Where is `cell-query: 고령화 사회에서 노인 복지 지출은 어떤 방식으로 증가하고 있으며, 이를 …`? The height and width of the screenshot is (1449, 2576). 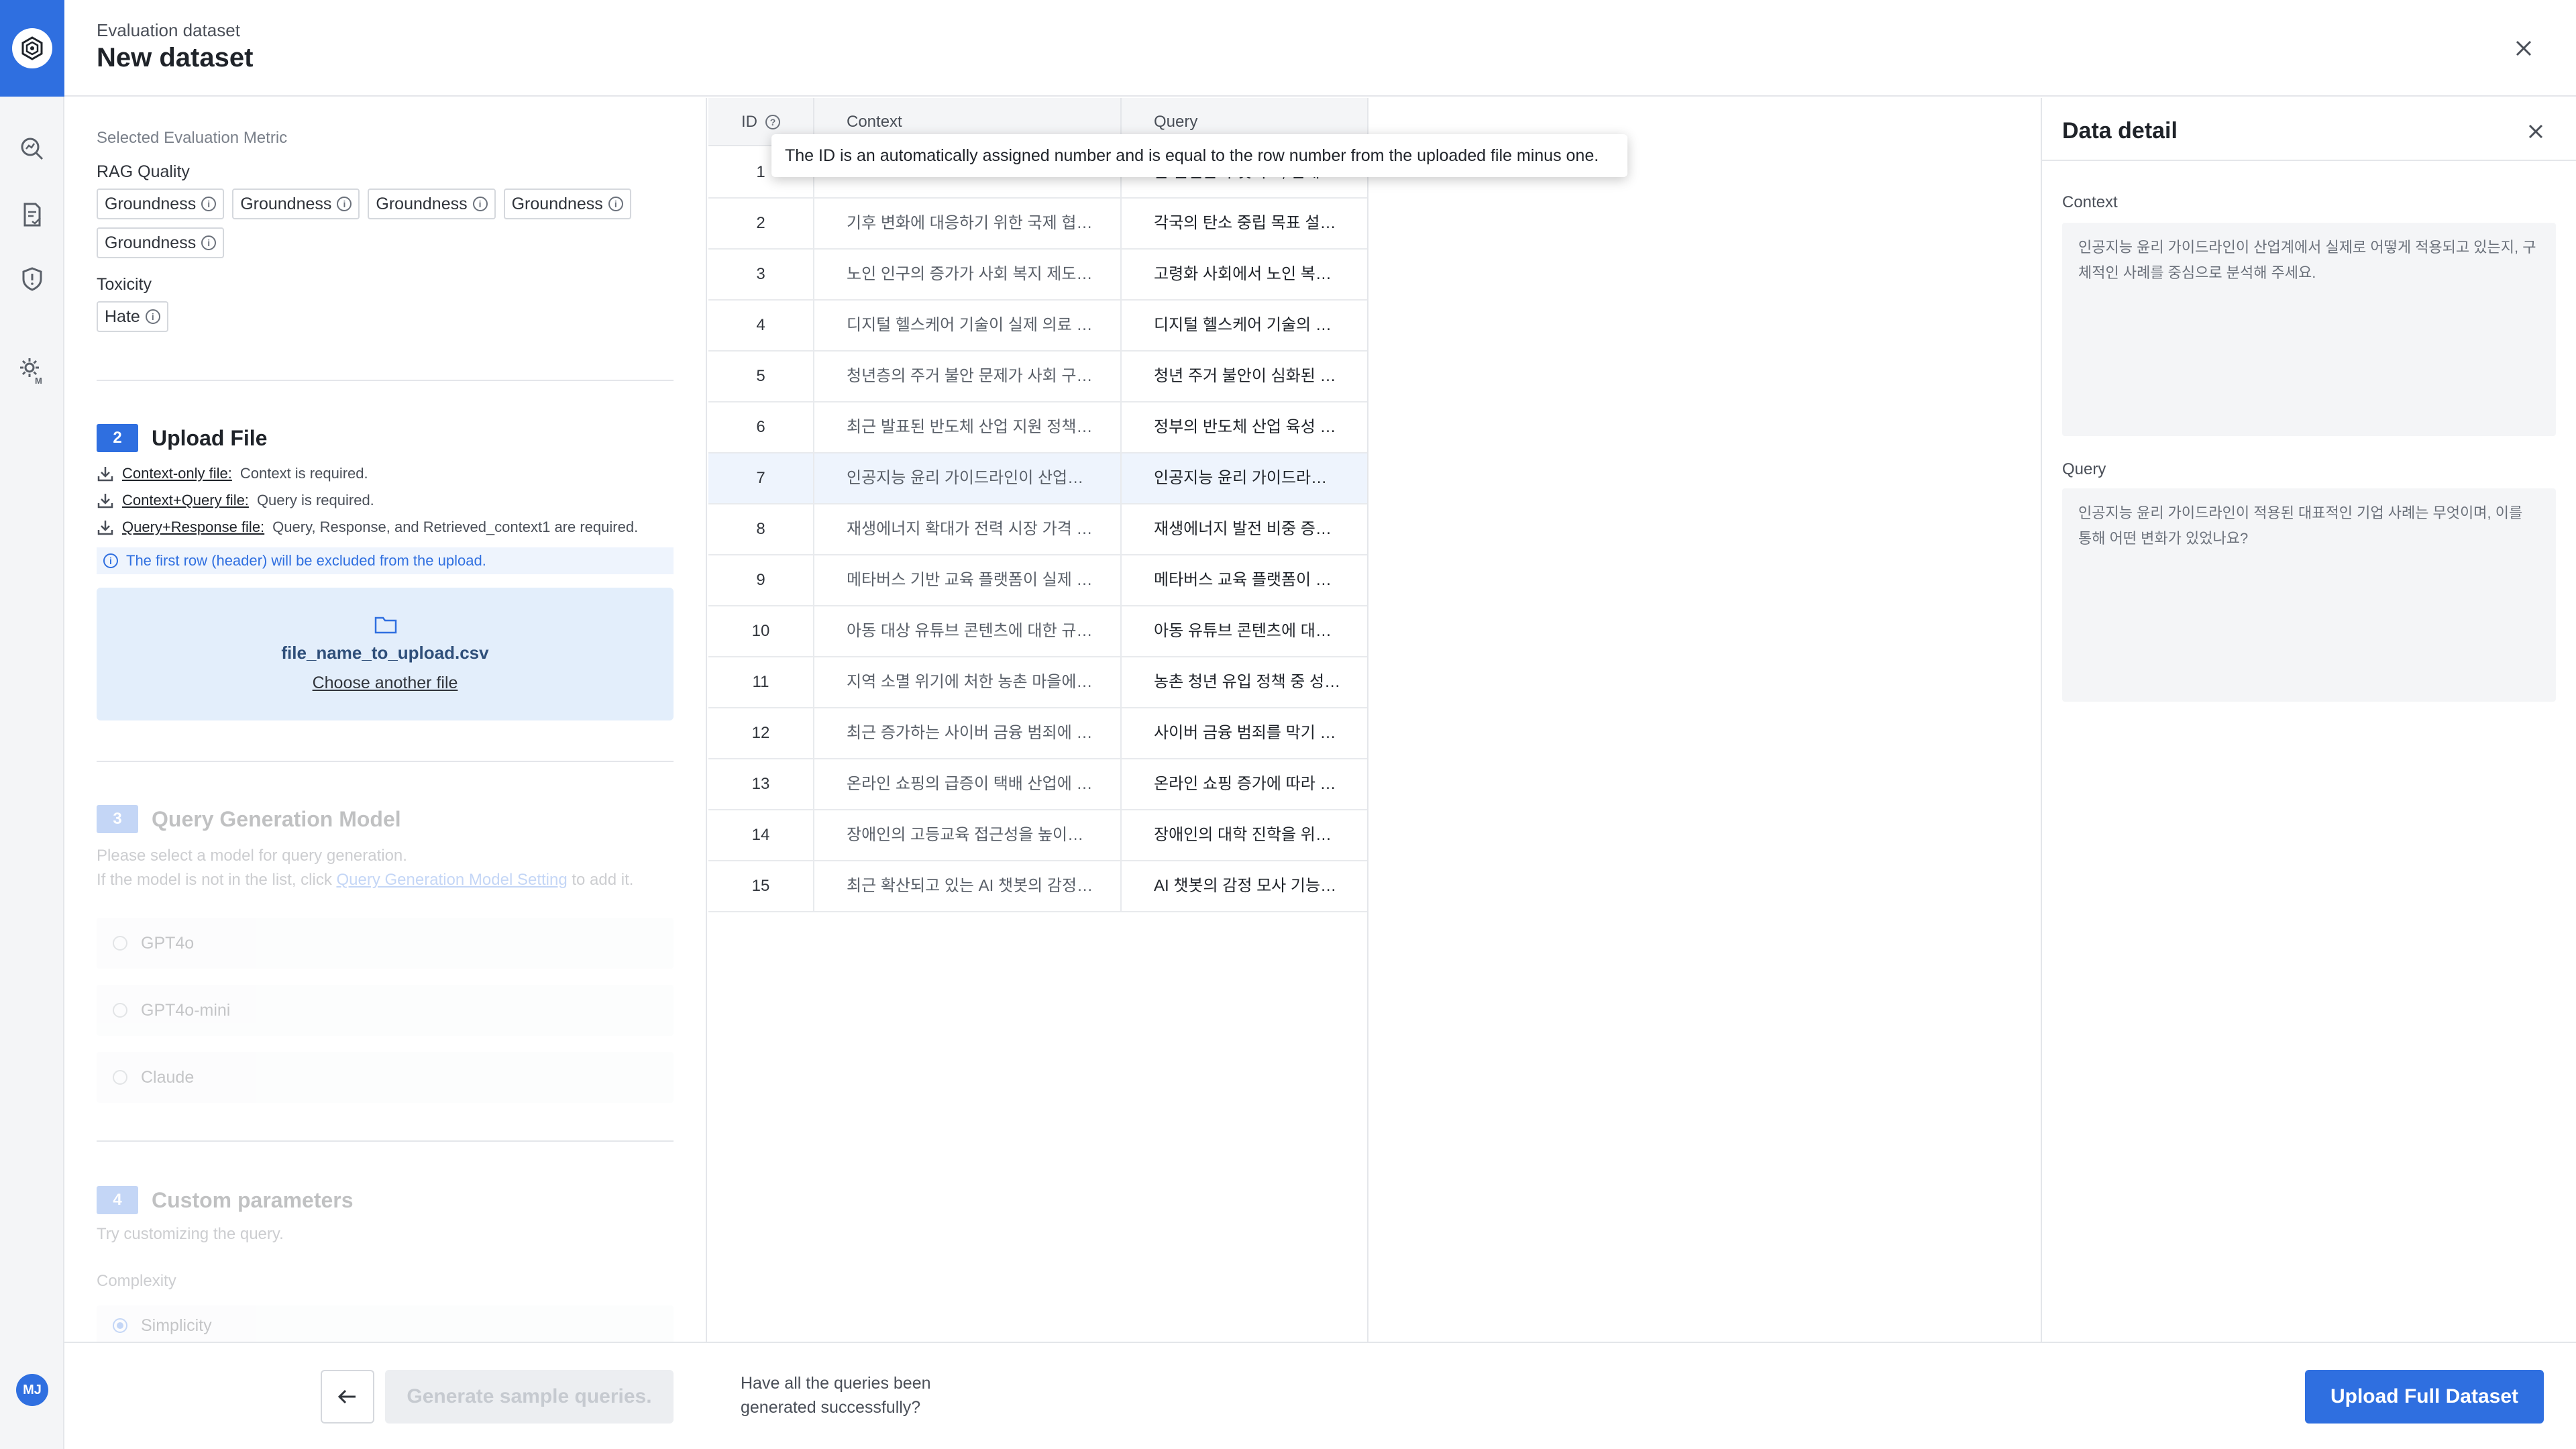 cell-query: 고령화 사회에서 노인 복지 지출은 어떤 방식으로 증가하고 있으며, 이를 … is located at coordinates (1260, 274).